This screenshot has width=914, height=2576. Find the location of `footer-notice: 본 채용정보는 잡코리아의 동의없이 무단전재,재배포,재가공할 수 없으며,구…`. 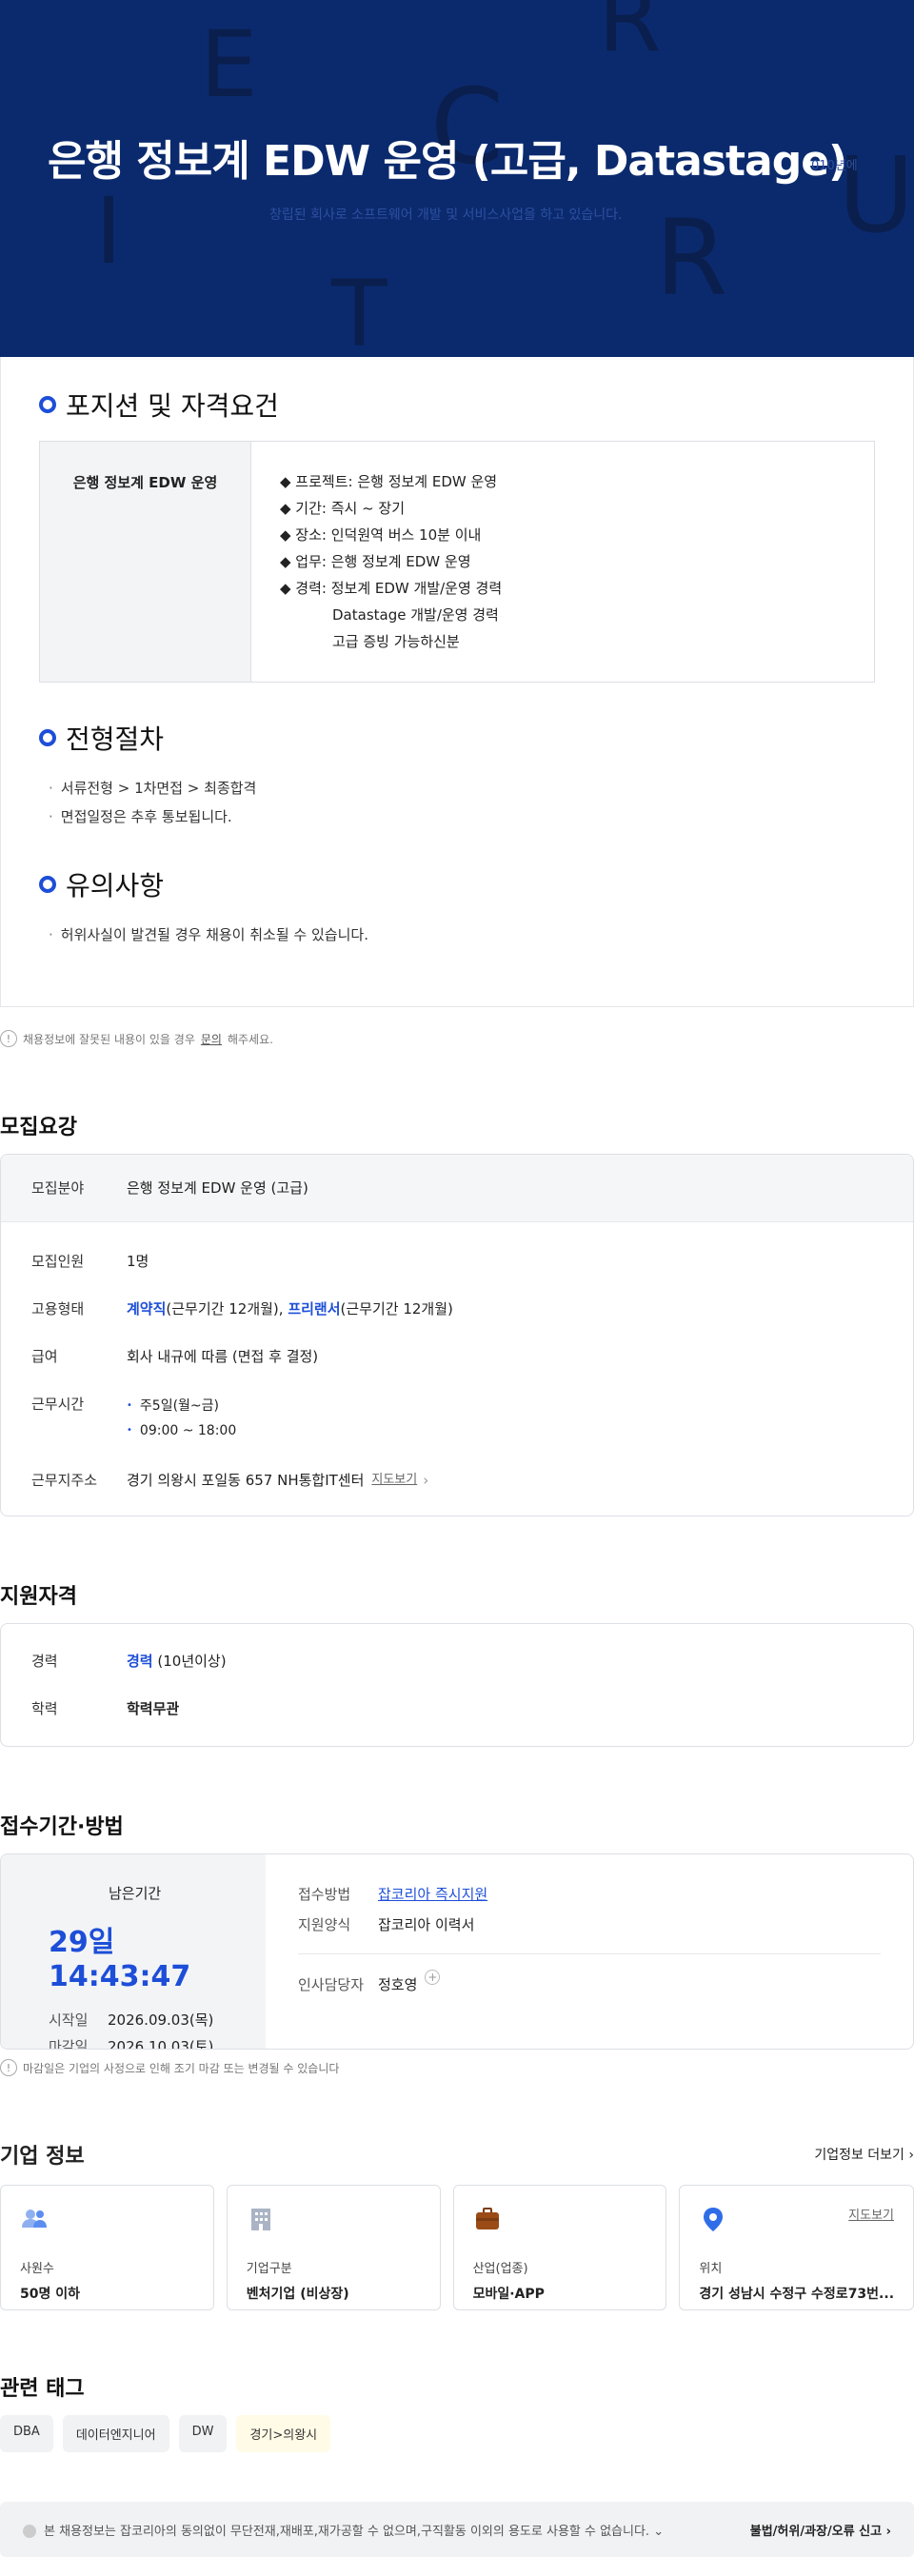

footer-notice: 본 채용정보는 잡코리아의 동의없이 무단전재,재배포,재가공할 수 없으며,구… is located at coordinates (343, 2530).